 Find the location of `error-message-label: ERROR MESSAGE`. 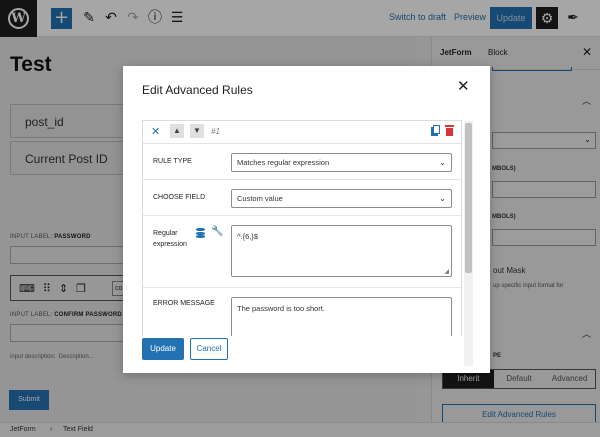

error-message-label: ERROR MESSAGE is located at coordinates (184, 303).